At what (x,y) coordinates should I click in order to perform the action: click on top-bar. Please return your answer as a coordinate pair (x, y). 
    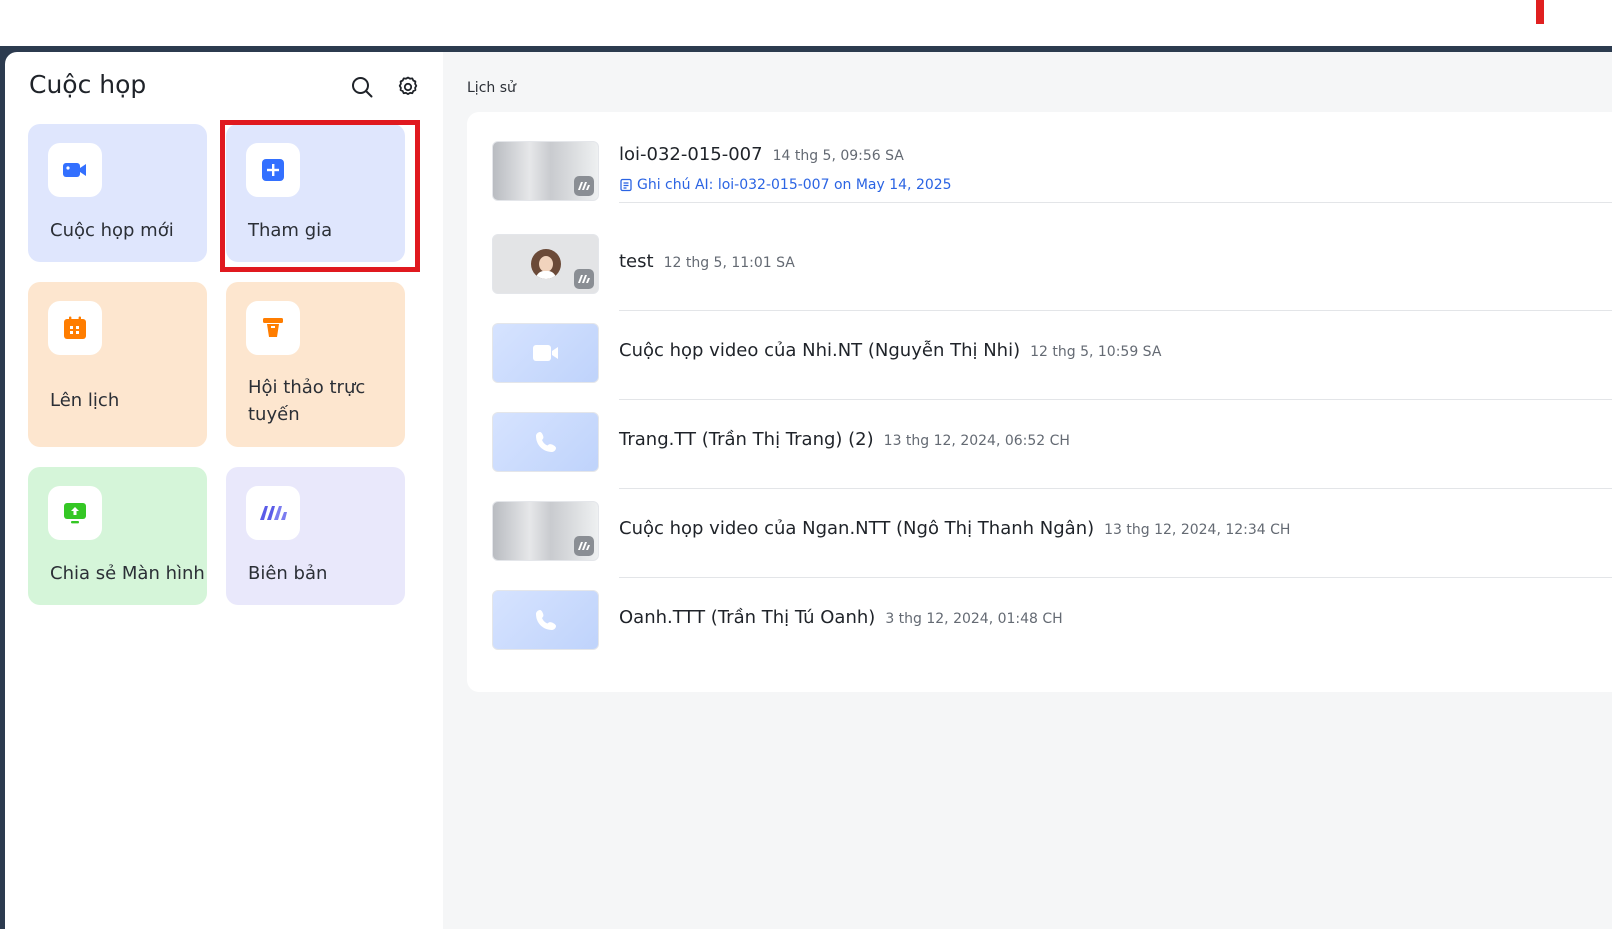
    Looking at the image, I should click on (806, 23).